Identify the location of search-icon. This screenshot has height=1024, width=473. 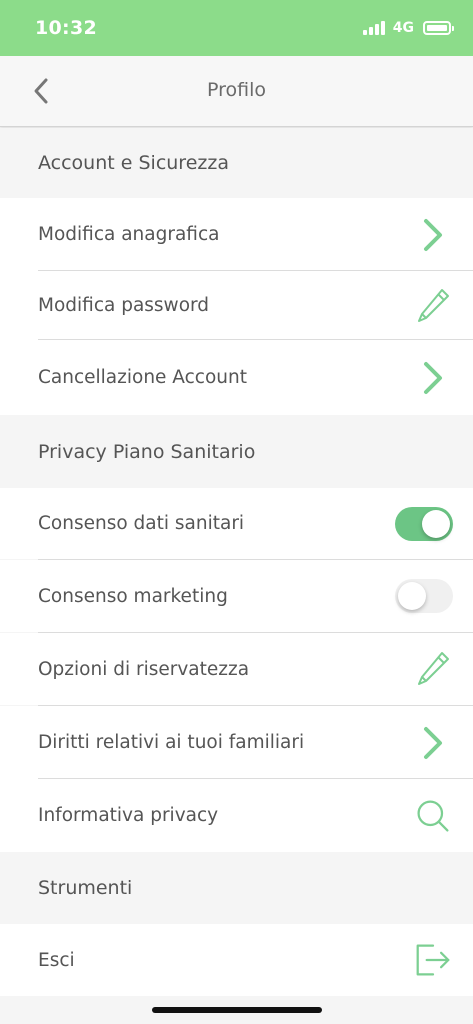
(433, 816).